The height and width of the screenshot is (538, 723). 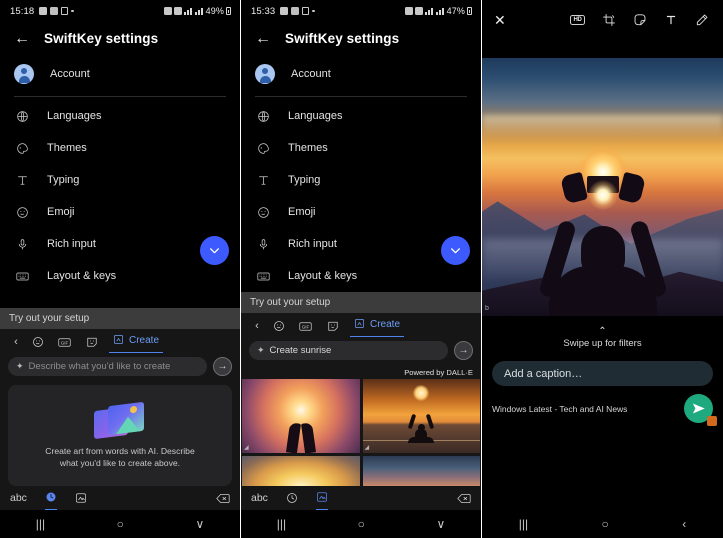 I want to click on status-bar: 15:18 49%, so click(x=120, y=11).